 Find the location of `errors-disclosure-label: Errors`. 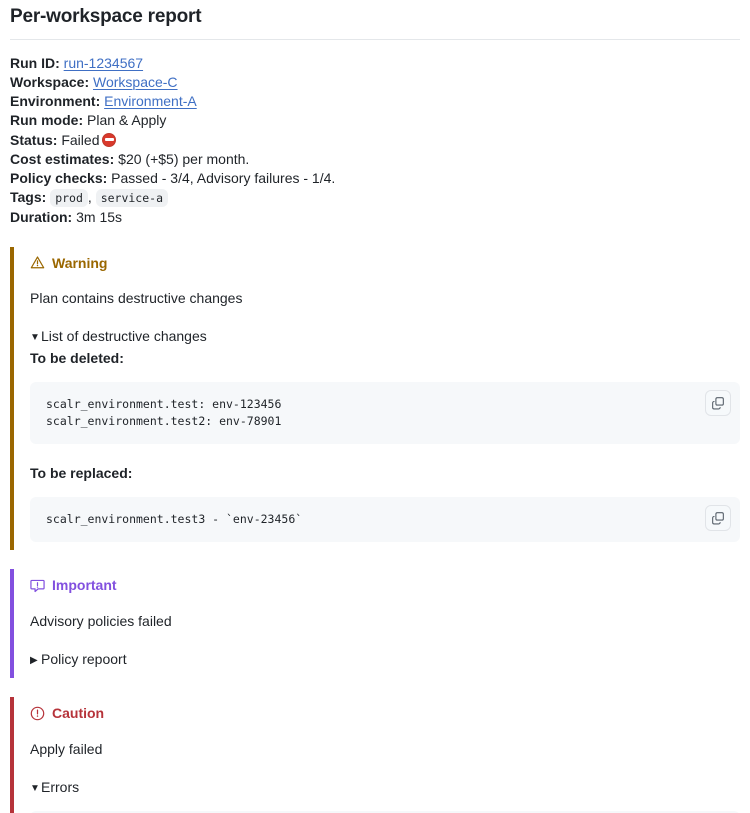

errors-disclosure-label: Errors is located at coordinates (60, 786).